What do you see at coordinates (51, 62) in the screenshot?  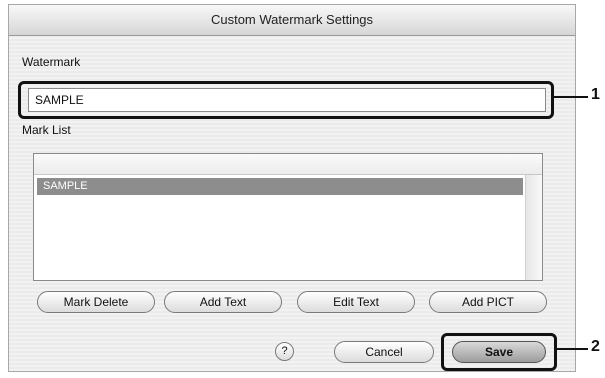 I see `watermark-label: Watermark` at bounding box center [51, 62].